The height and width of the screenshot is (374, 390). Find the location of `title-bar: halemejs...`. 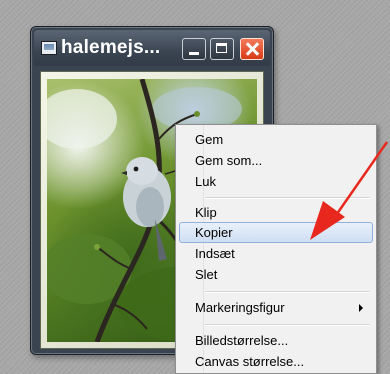

title-bar: halemejs... is located at coordinates (152, 48).